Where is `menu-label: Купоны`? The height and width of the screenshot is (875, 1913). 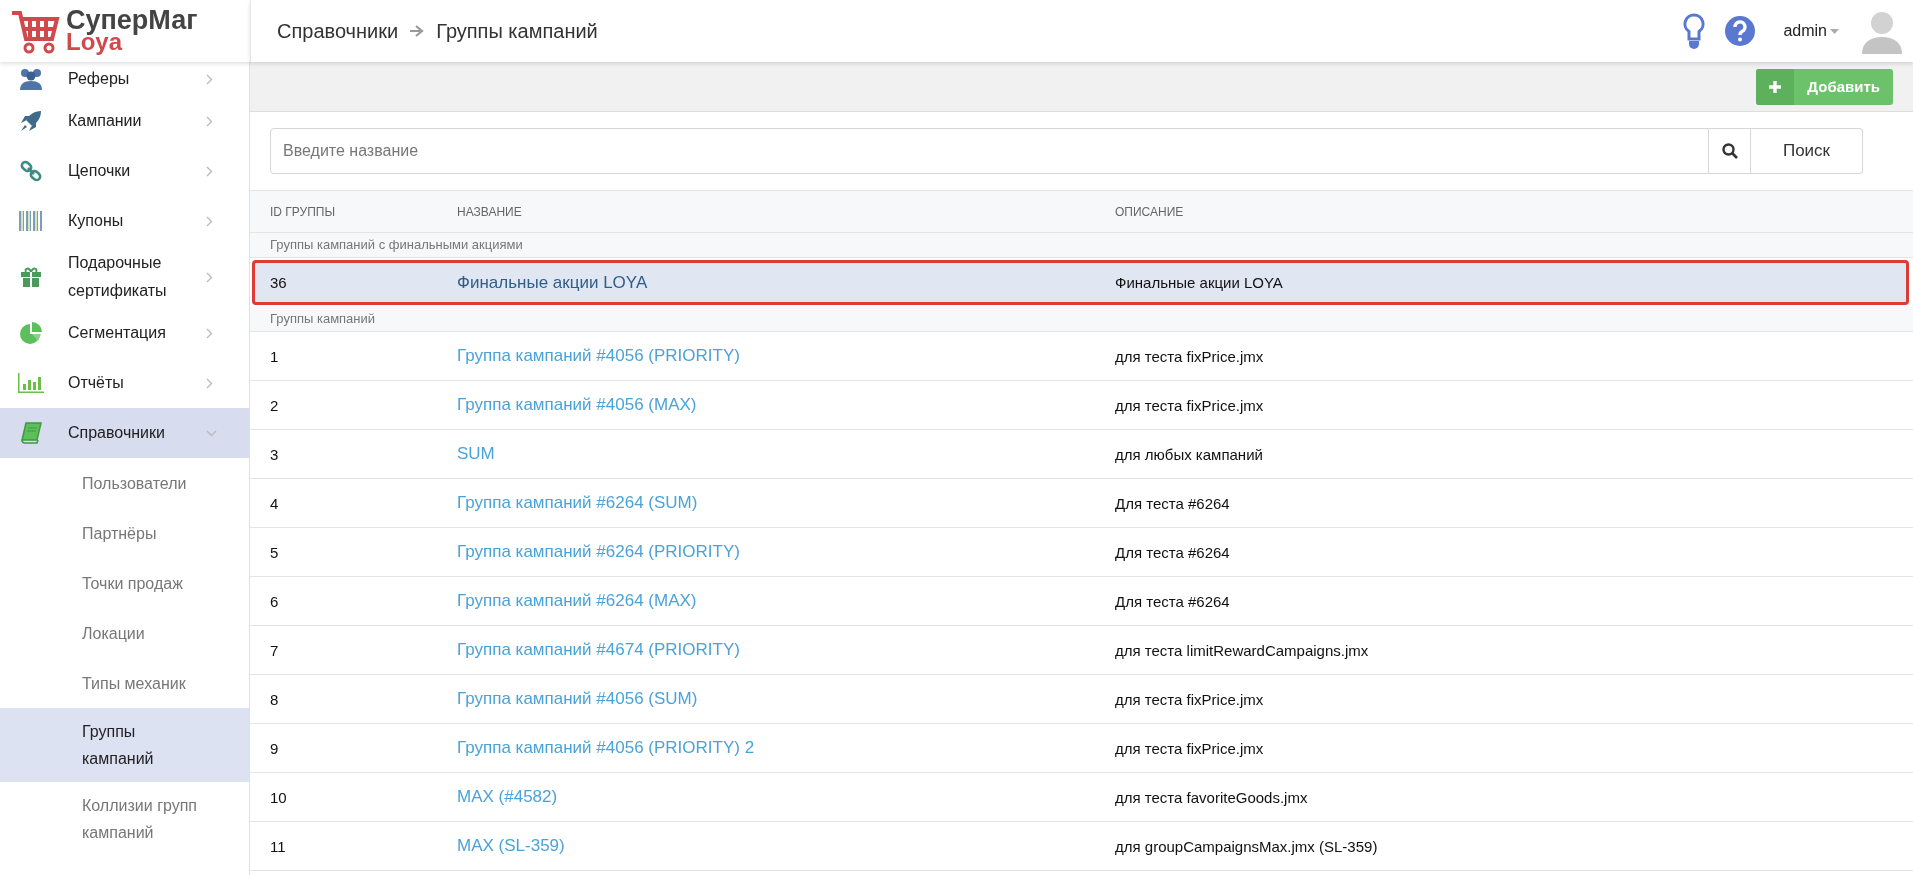
menu-label: Купоны is located at coordinates (96, 221).